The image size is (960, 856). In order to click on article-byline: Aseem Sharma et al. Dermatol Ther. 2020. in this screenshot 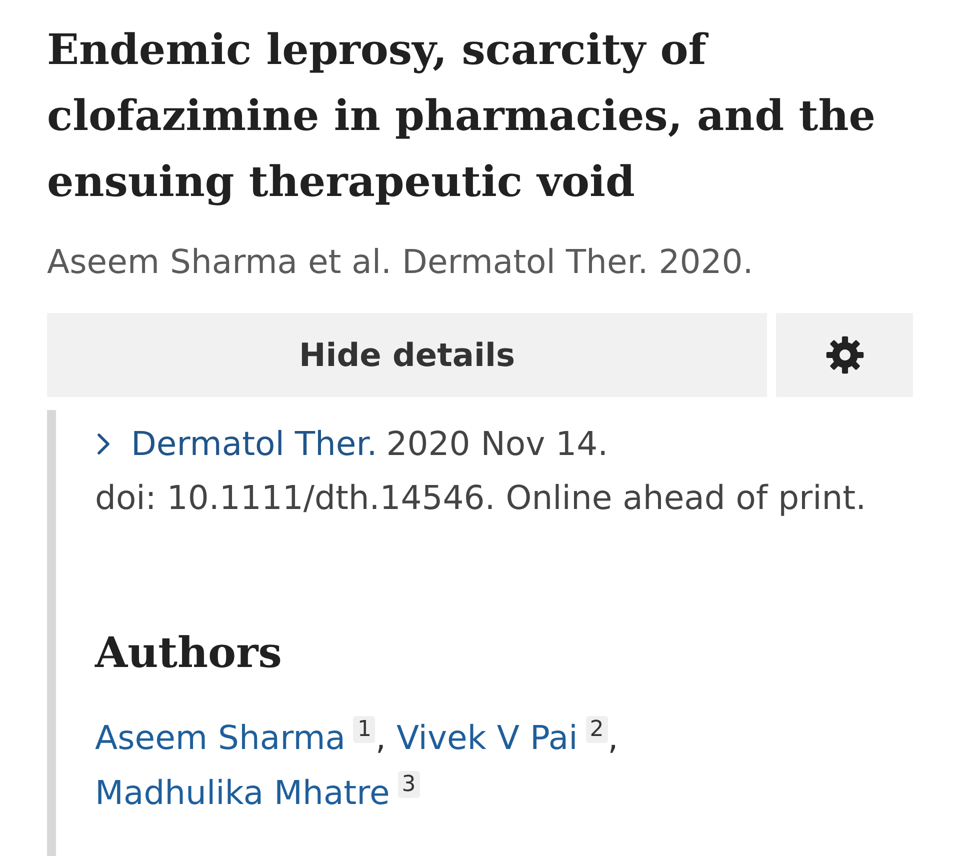, I will do `click(400, 262)`.